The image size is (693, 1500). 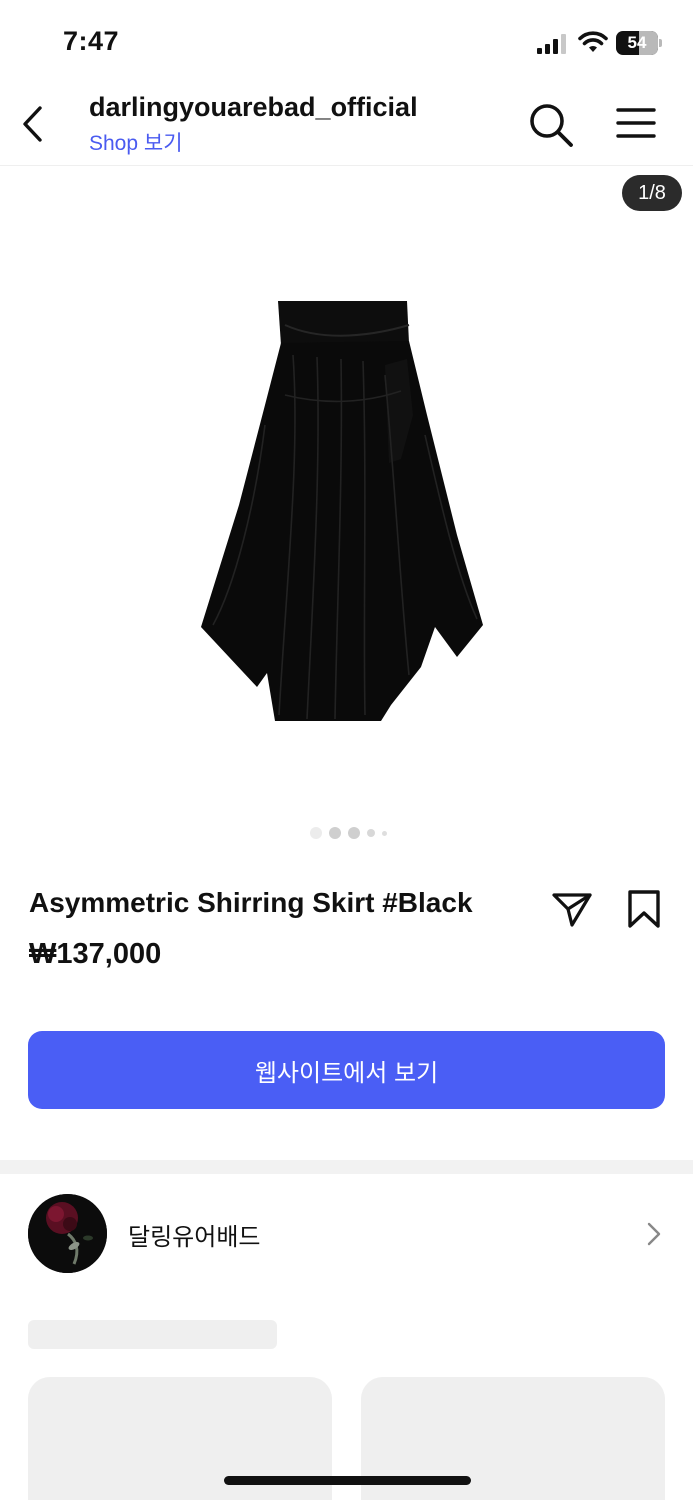 I want to click on image-counter-badge: 1/8, so click(x=652, y=193).